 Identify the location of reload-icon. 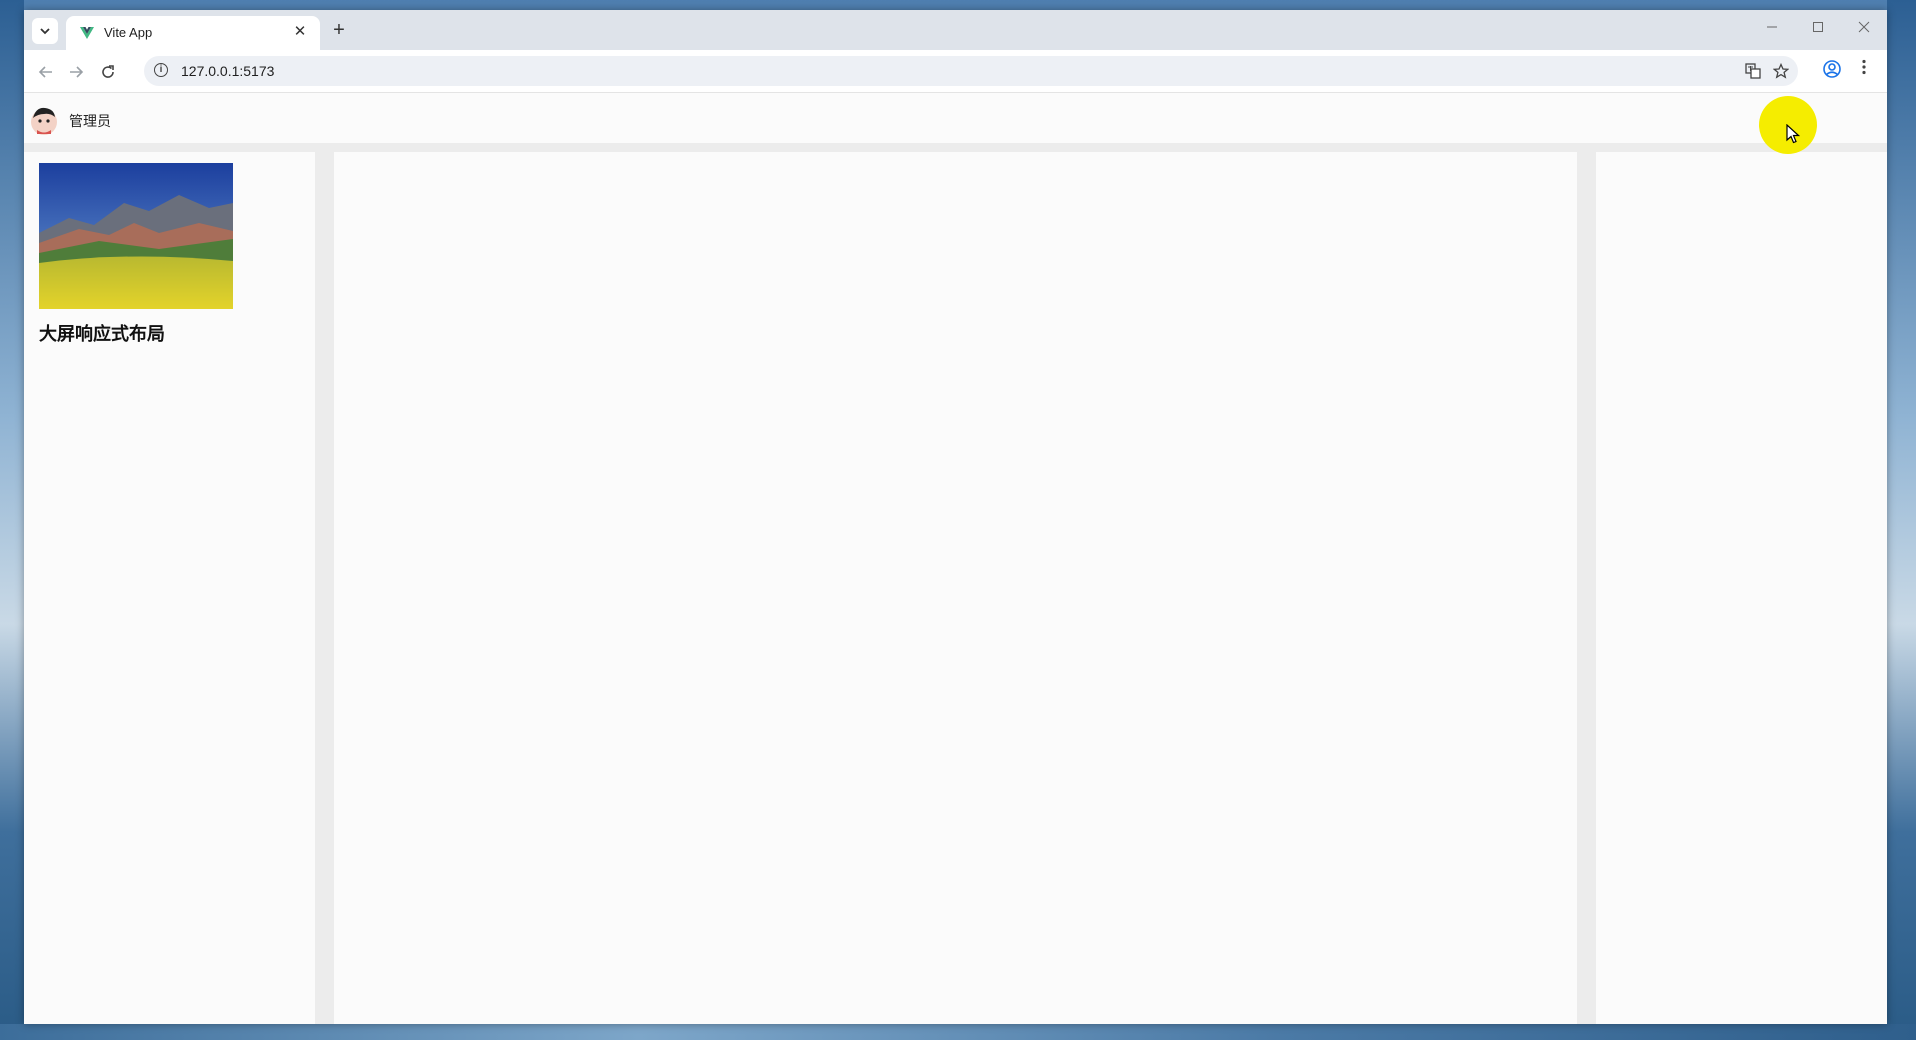
(108, 71).